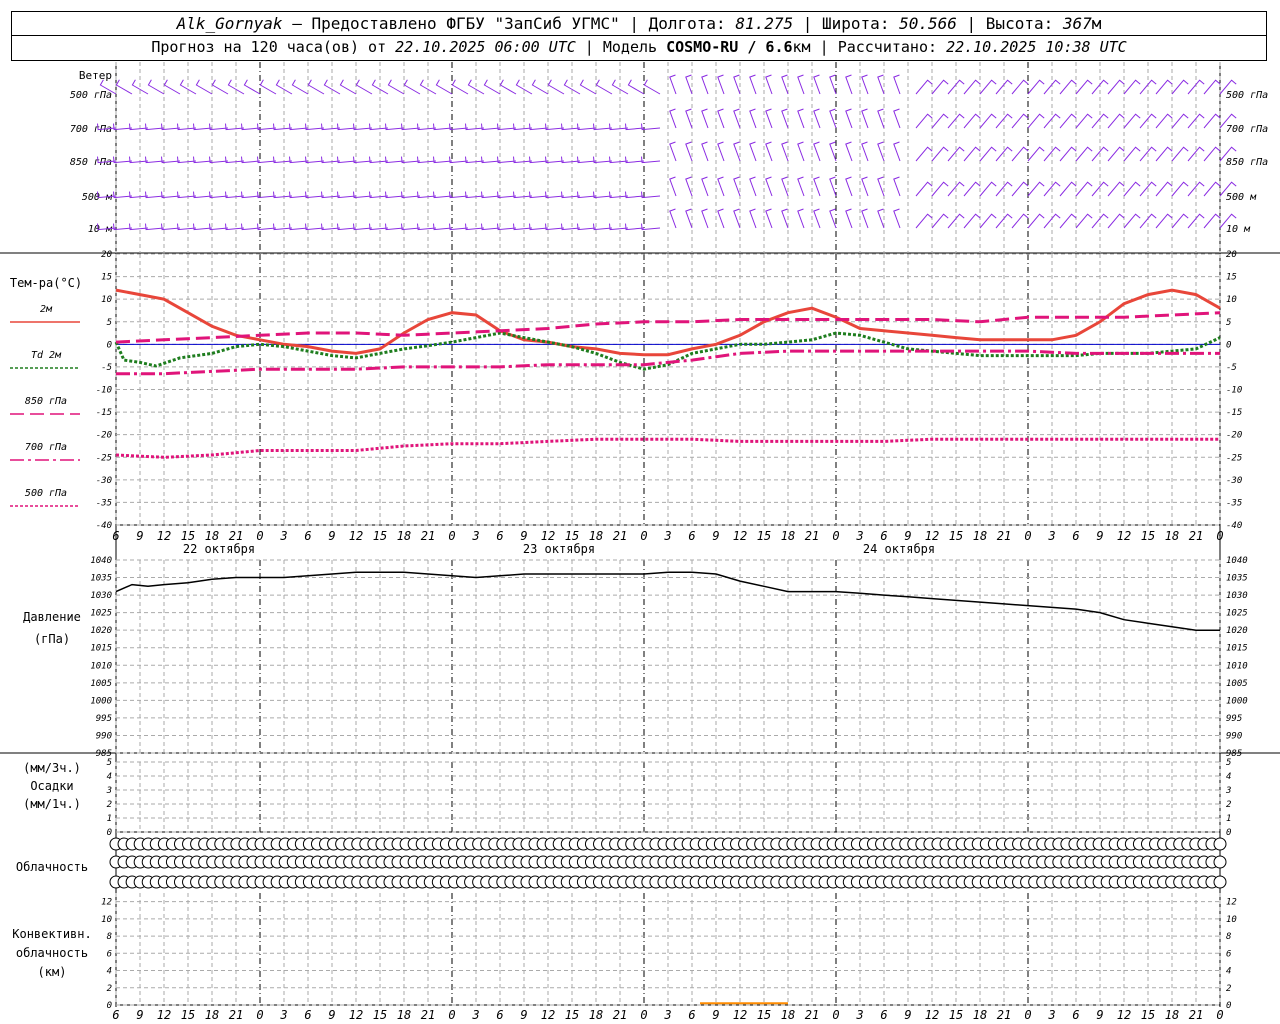  Describe the element at coordinates (101, 596) in the screenshot. I see `pres-tick-left: 1030` at that location.